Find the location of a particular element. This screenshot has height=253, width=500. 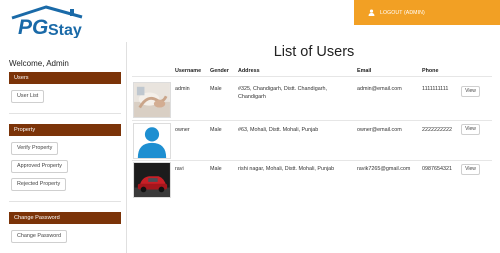

cell-username: ravi is located at coordinates (179, 169).